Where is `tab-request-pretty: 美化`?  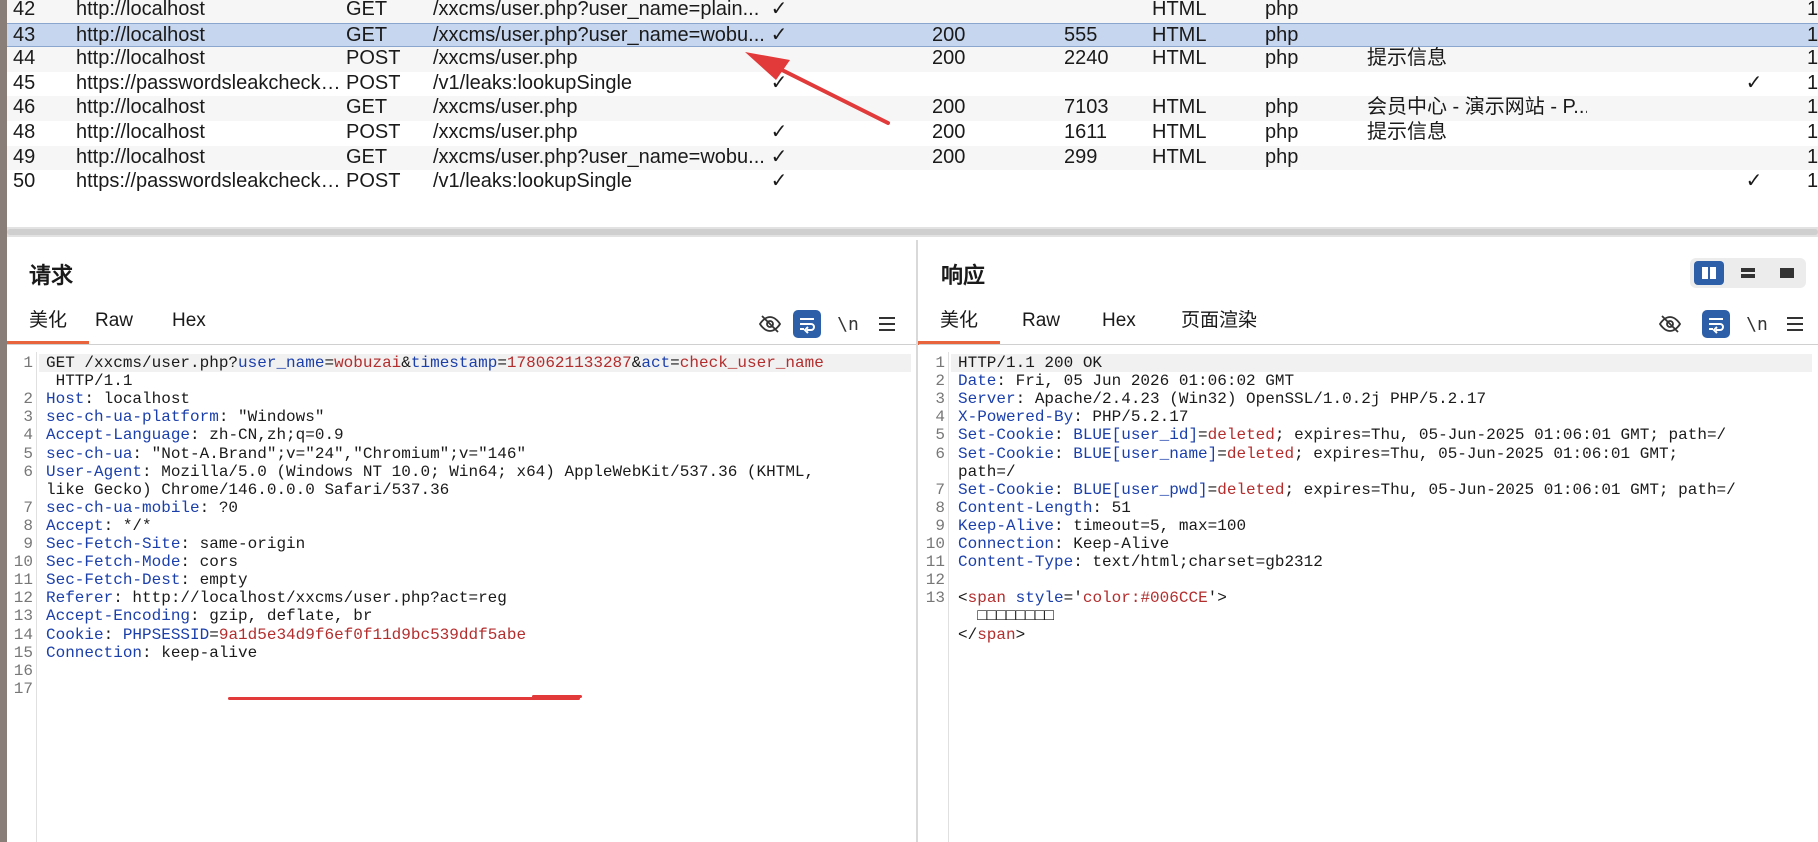
tab-request-pretty: 美化 is located at coordinates (48, 325).